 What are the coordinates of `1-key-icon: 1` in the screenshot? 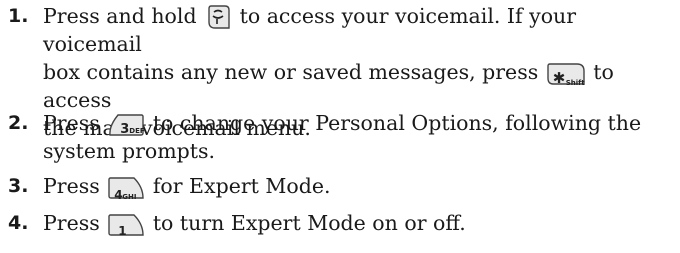 It's located at (126, 226).